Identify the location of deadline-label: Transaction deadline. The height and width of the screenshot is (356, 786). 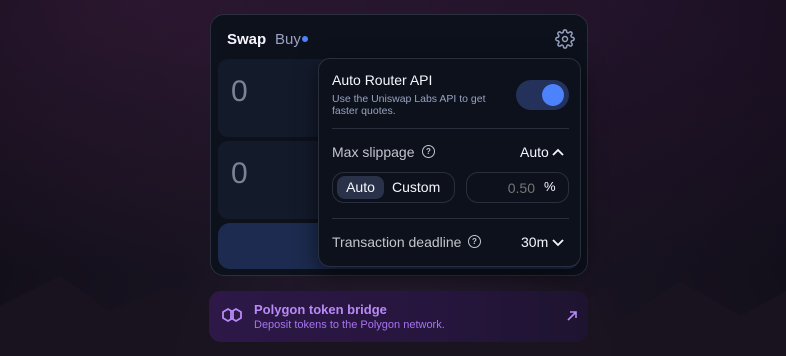
(397, 242).